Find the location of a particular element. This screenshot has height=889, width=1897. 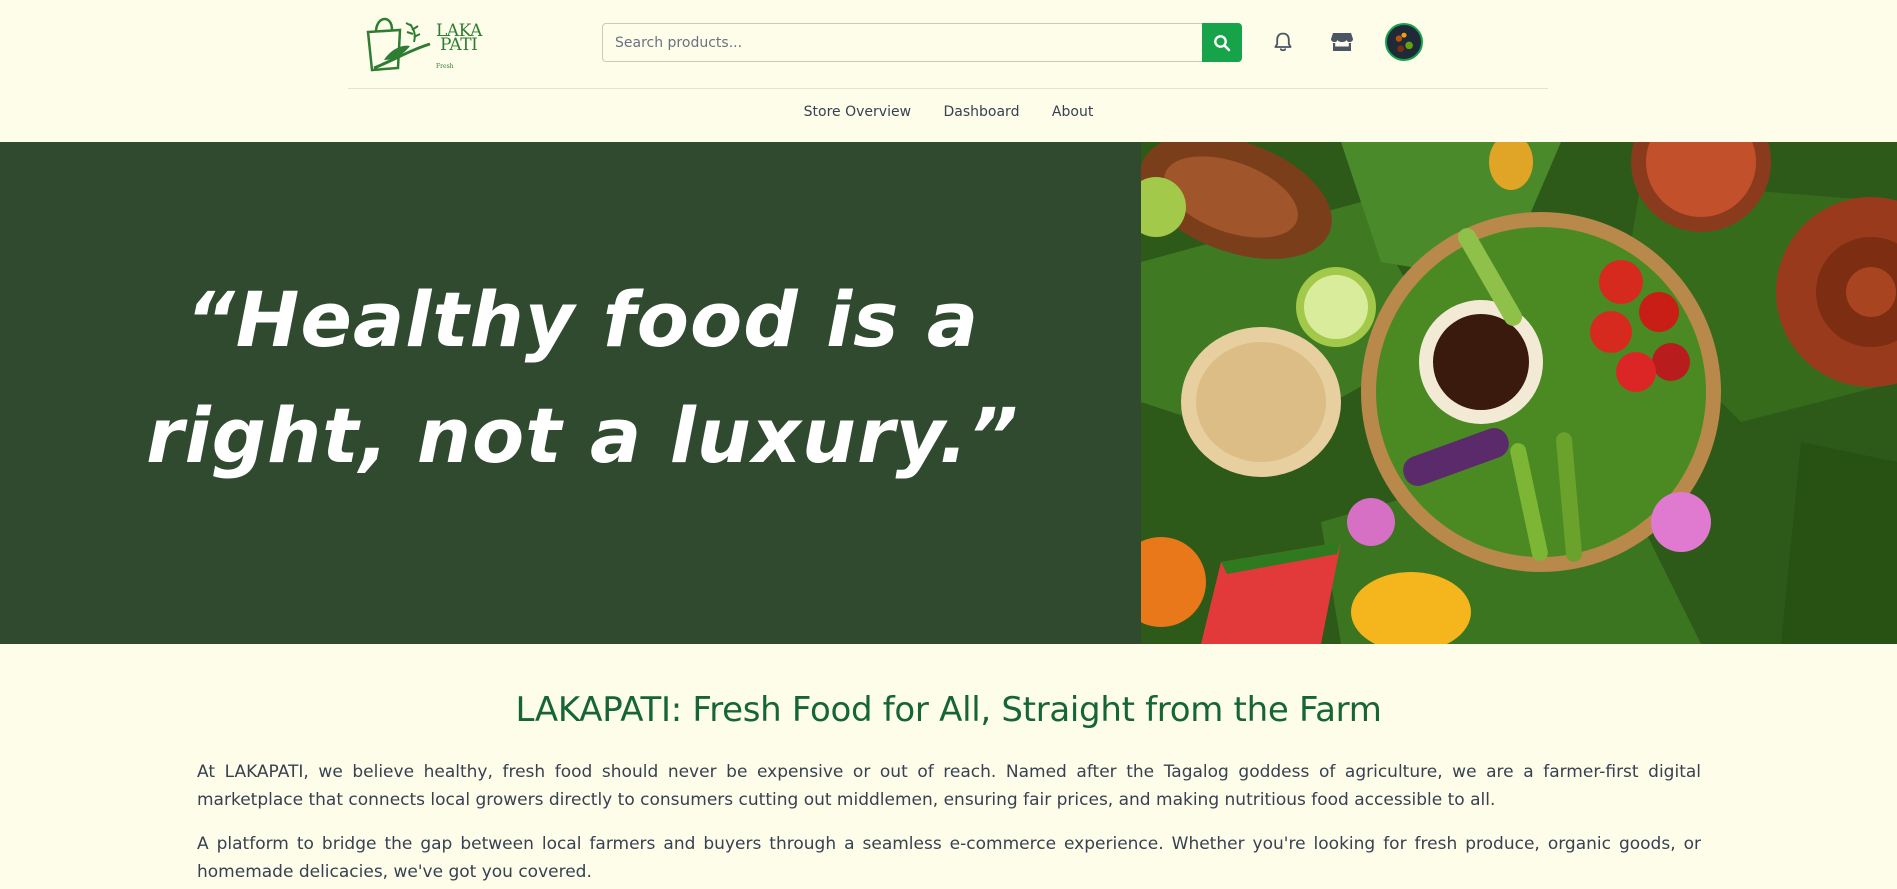

main-nav: Store Overview Dashboard About is located at coordinates (948, 112).